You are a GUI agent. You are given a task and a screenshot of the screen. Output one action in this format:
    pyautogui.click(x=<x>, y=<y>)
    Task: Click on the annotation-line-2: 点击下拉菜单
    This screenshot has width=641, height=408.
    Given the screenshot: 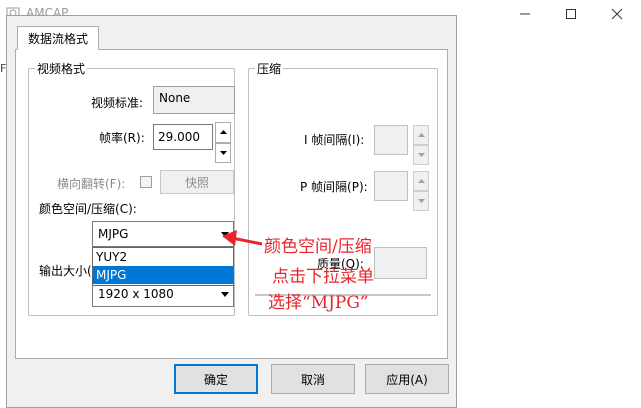 What is the action you would take?
    pyautogui.click(x=323, y=277)
    